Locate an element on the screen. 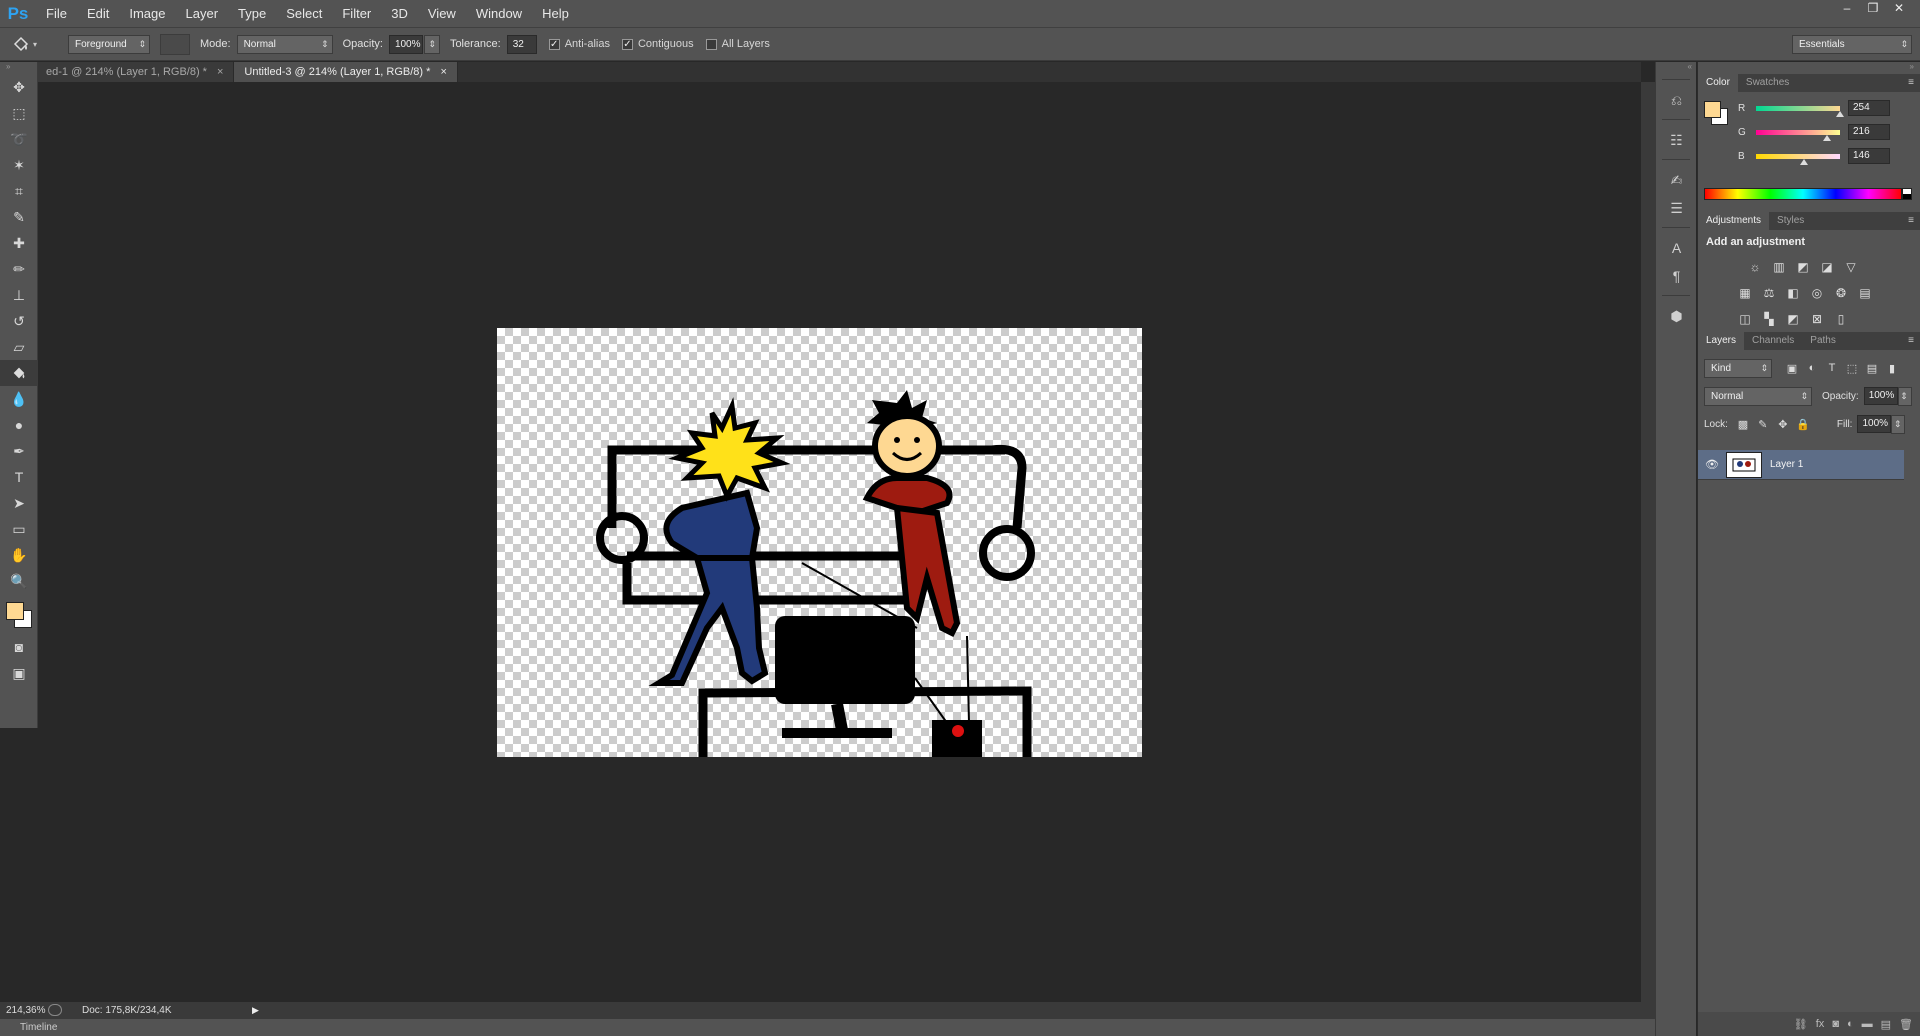  type-tool-icon: T is located at coordinates (19, 477).